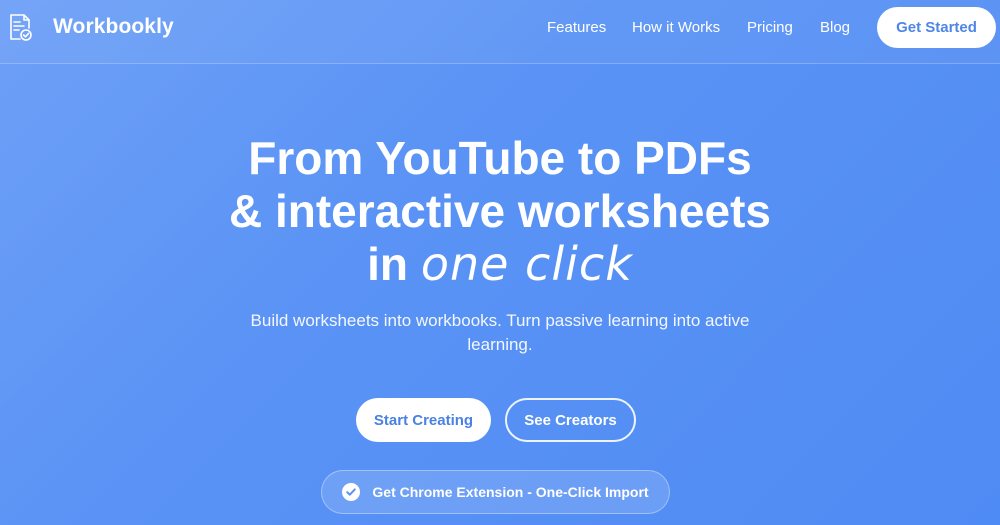 This screenshot has width=1000, height=525. What do you see at coordinates (936, 27) in the screenshot?
I see `get-started-button: Get Started` at bounding box center [936, 27].